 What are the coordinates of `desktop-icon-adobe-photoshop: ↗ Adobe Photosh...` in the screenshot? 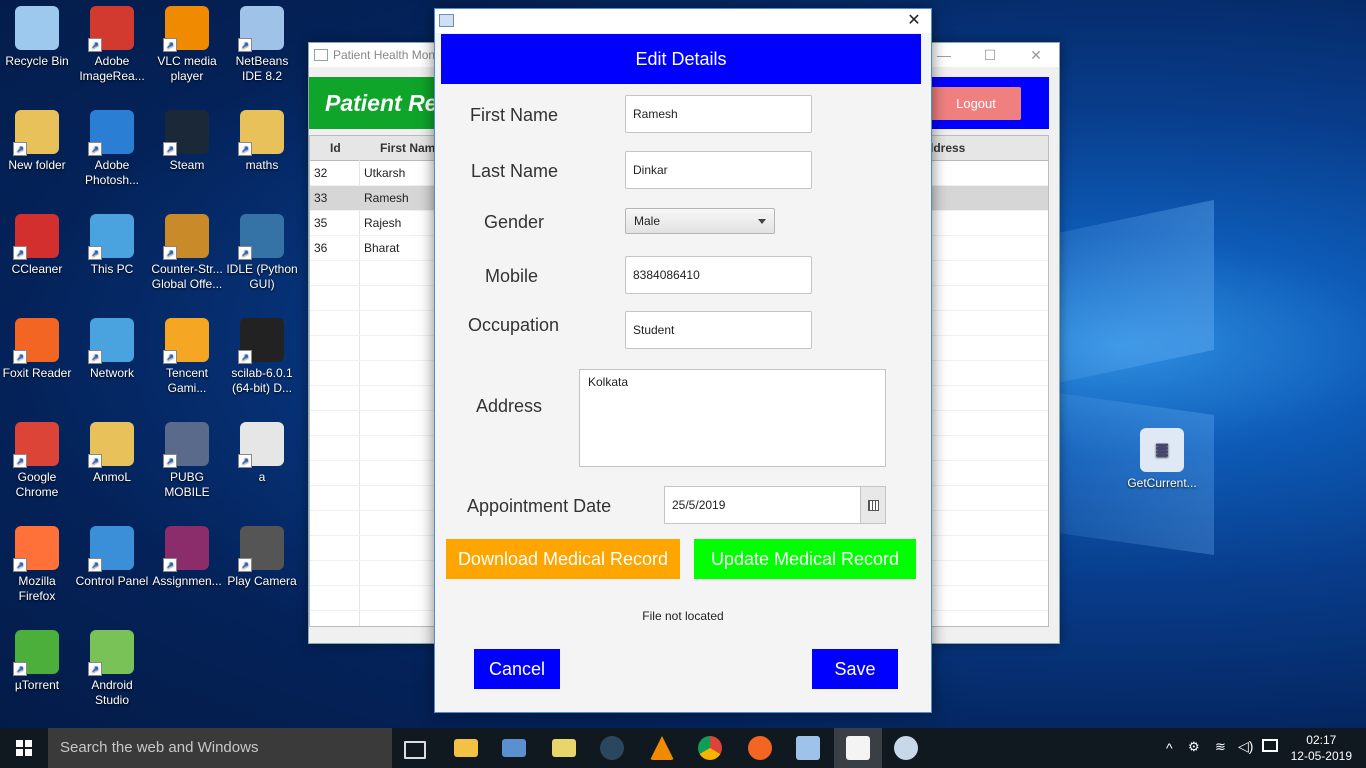 It's located at (112, 147).